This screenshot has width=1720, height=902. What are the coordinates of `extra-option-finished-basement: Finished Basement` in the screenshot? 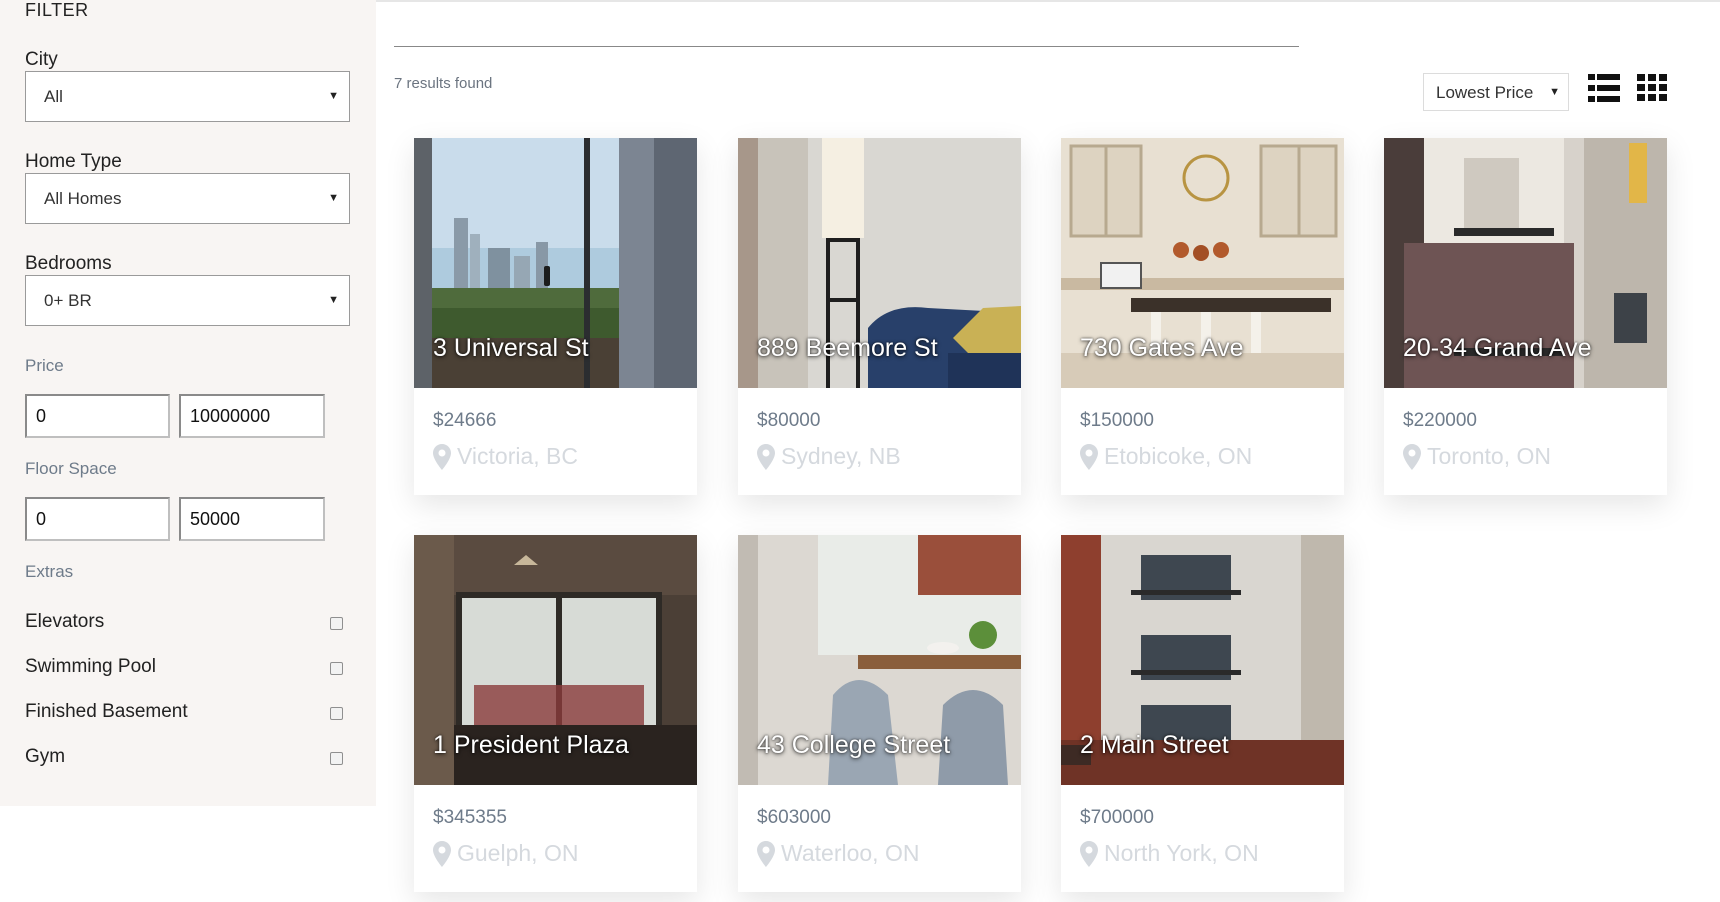 It's located at (185, 714).